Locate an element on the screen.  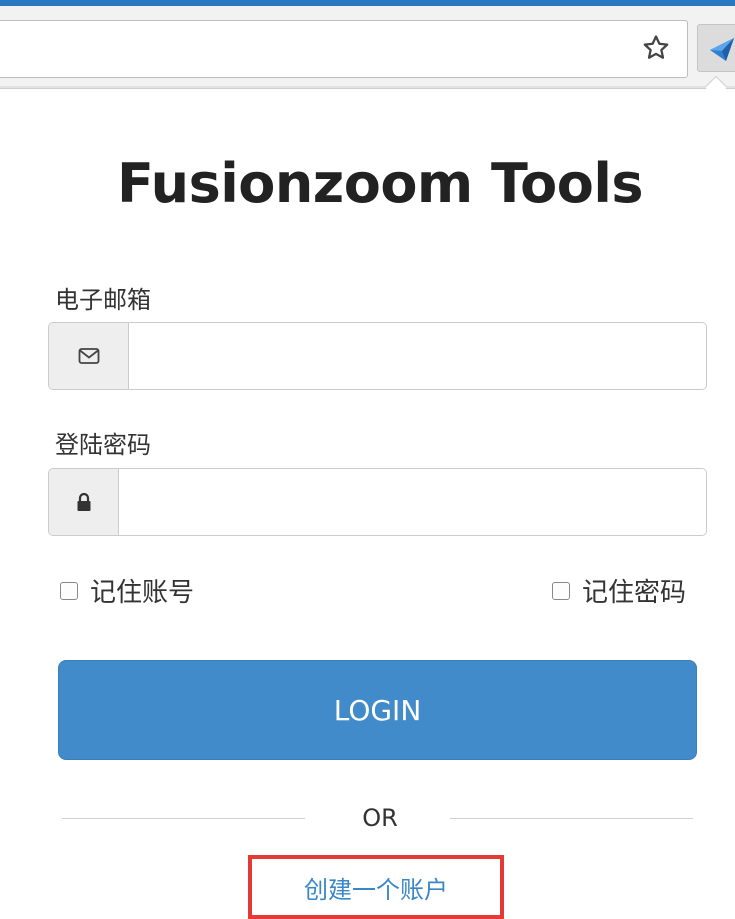
toolbar-separator is located at coordinates (367, 87).